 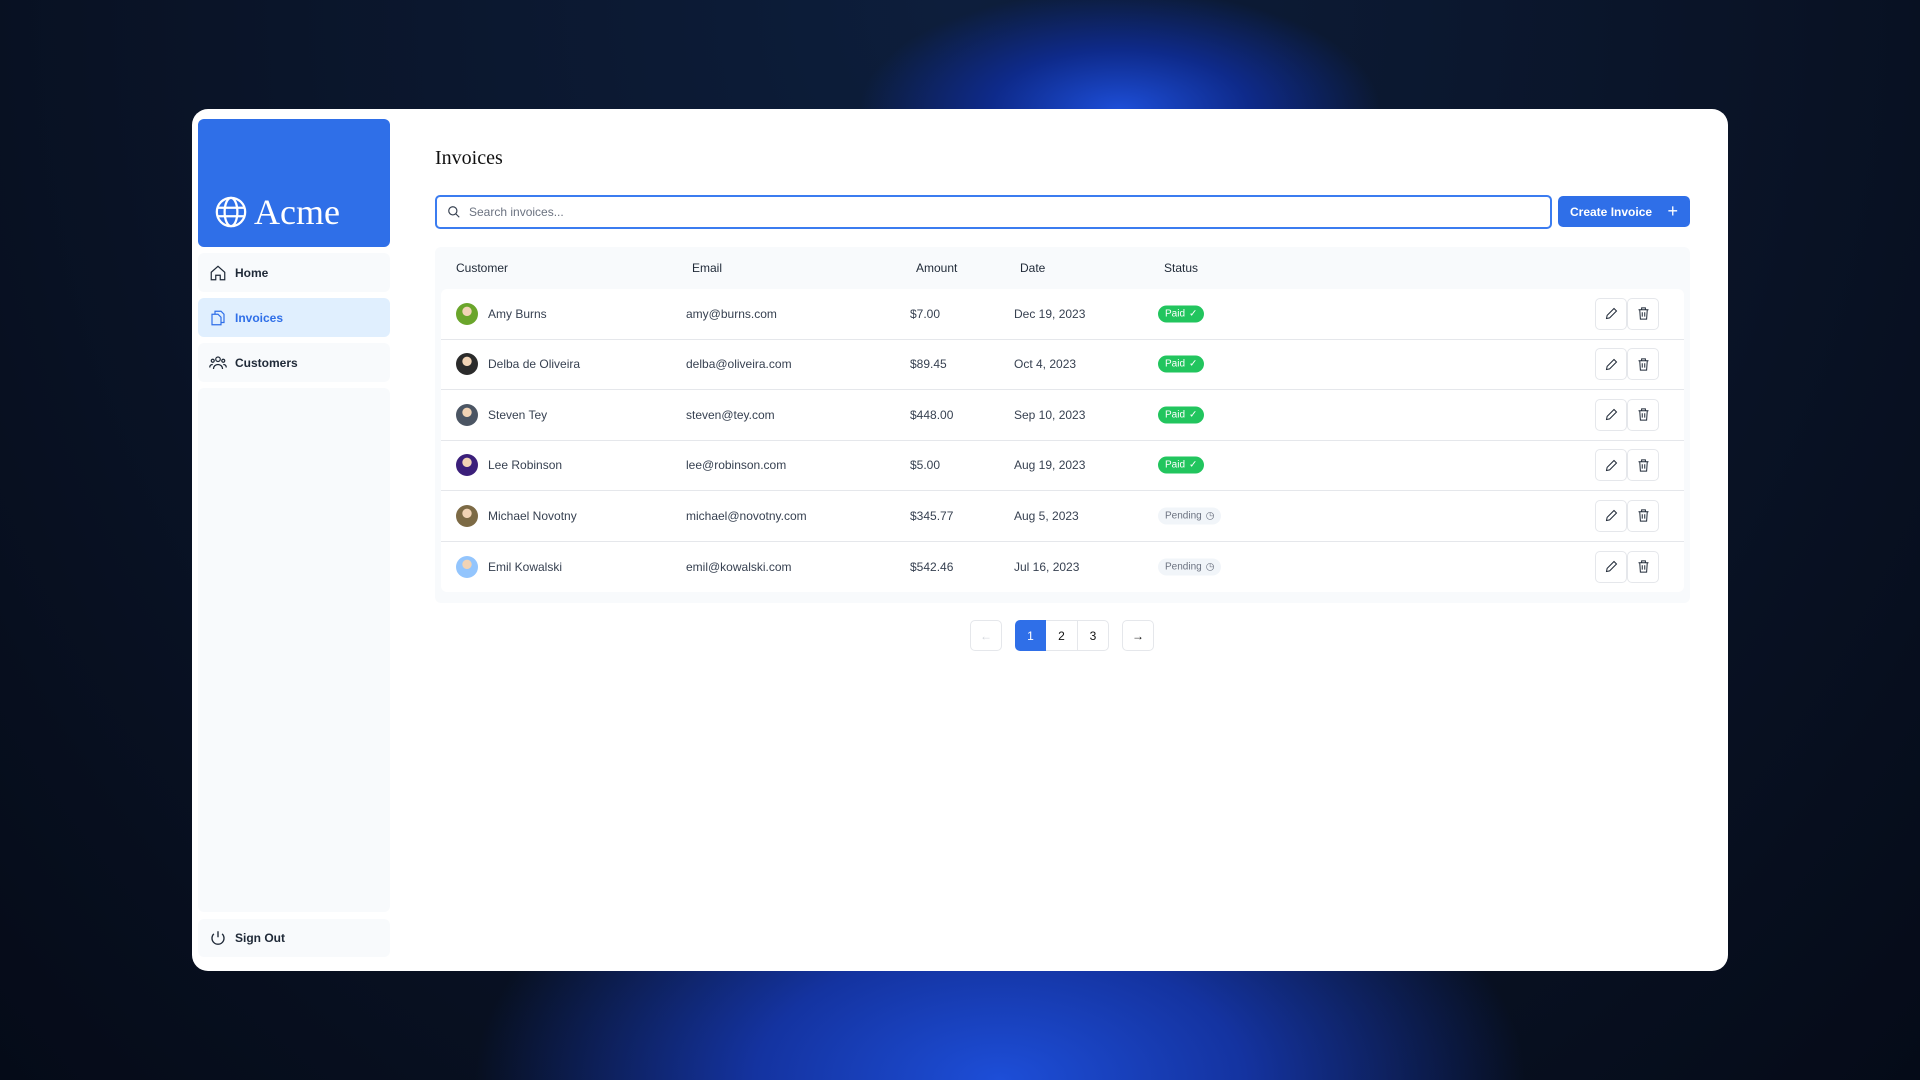 What do you see at coordinates (259, 317) in the screenshot?
I see `sidebar-item-label: Invoices` at bounding box center [259, 317].